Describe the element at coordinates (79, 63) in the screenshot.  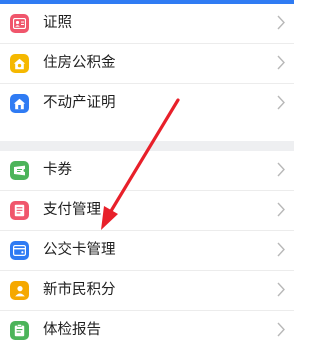
I see `menu-label: 住房公积金` at that location.